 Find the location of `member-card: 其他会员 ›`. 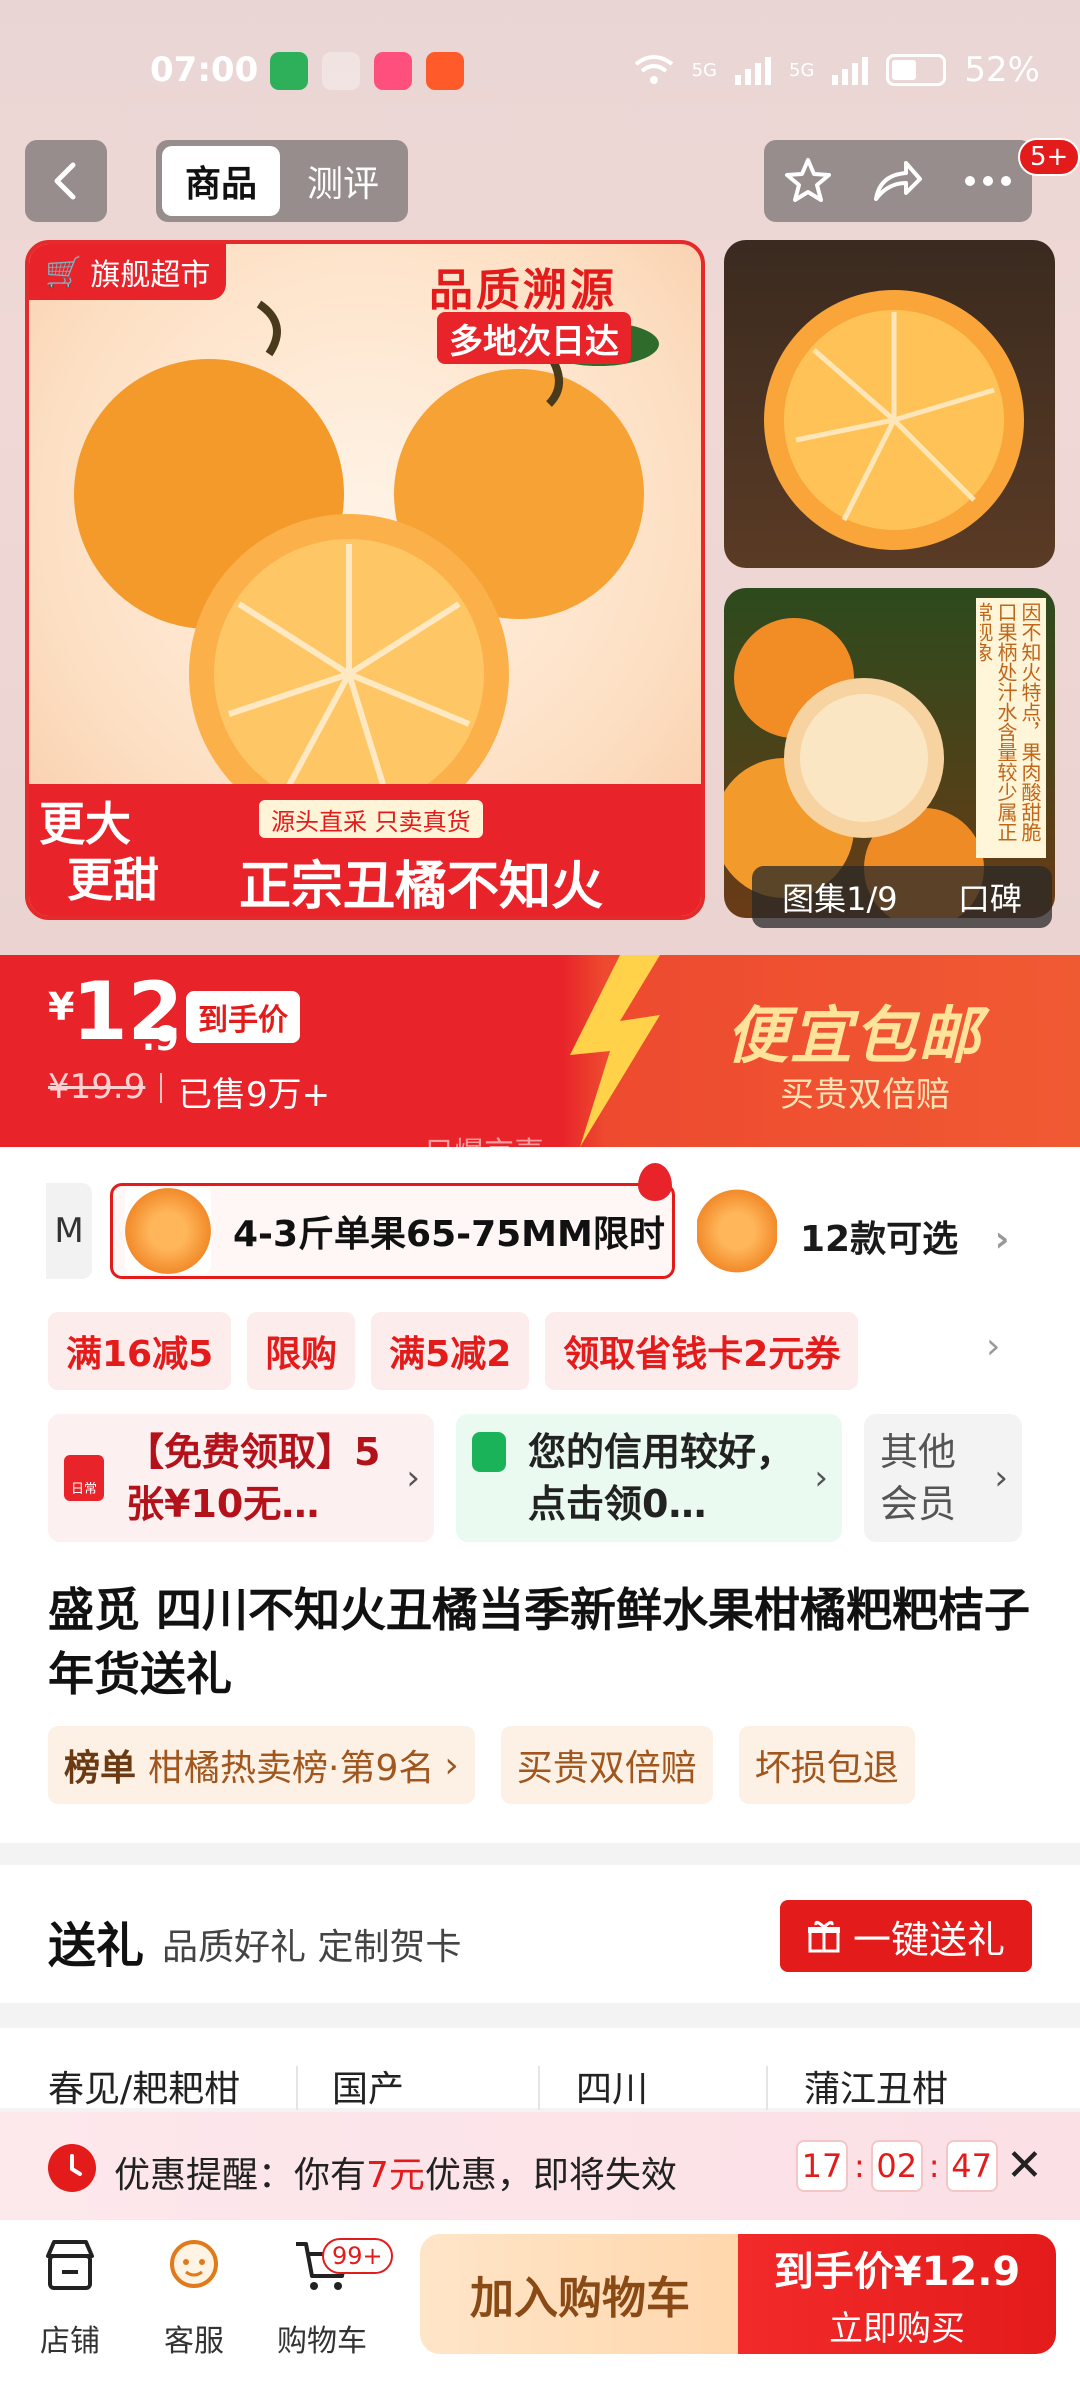

member-card: 其他会员 › is located at coordinates (943, 1478).